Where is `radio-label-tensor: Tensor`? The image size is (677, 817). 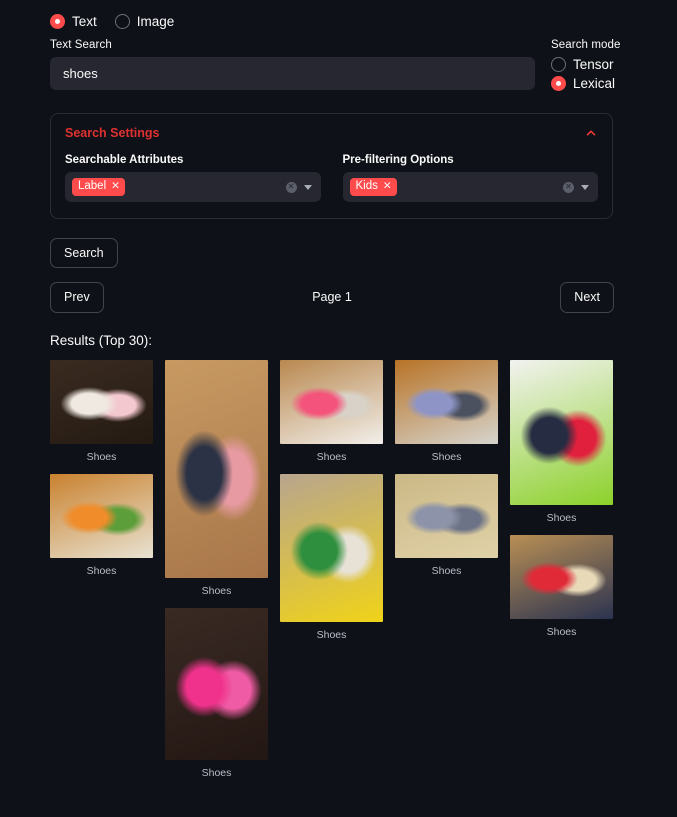
radio-label-tensor: Tensor is located at coordinates (593, 64).